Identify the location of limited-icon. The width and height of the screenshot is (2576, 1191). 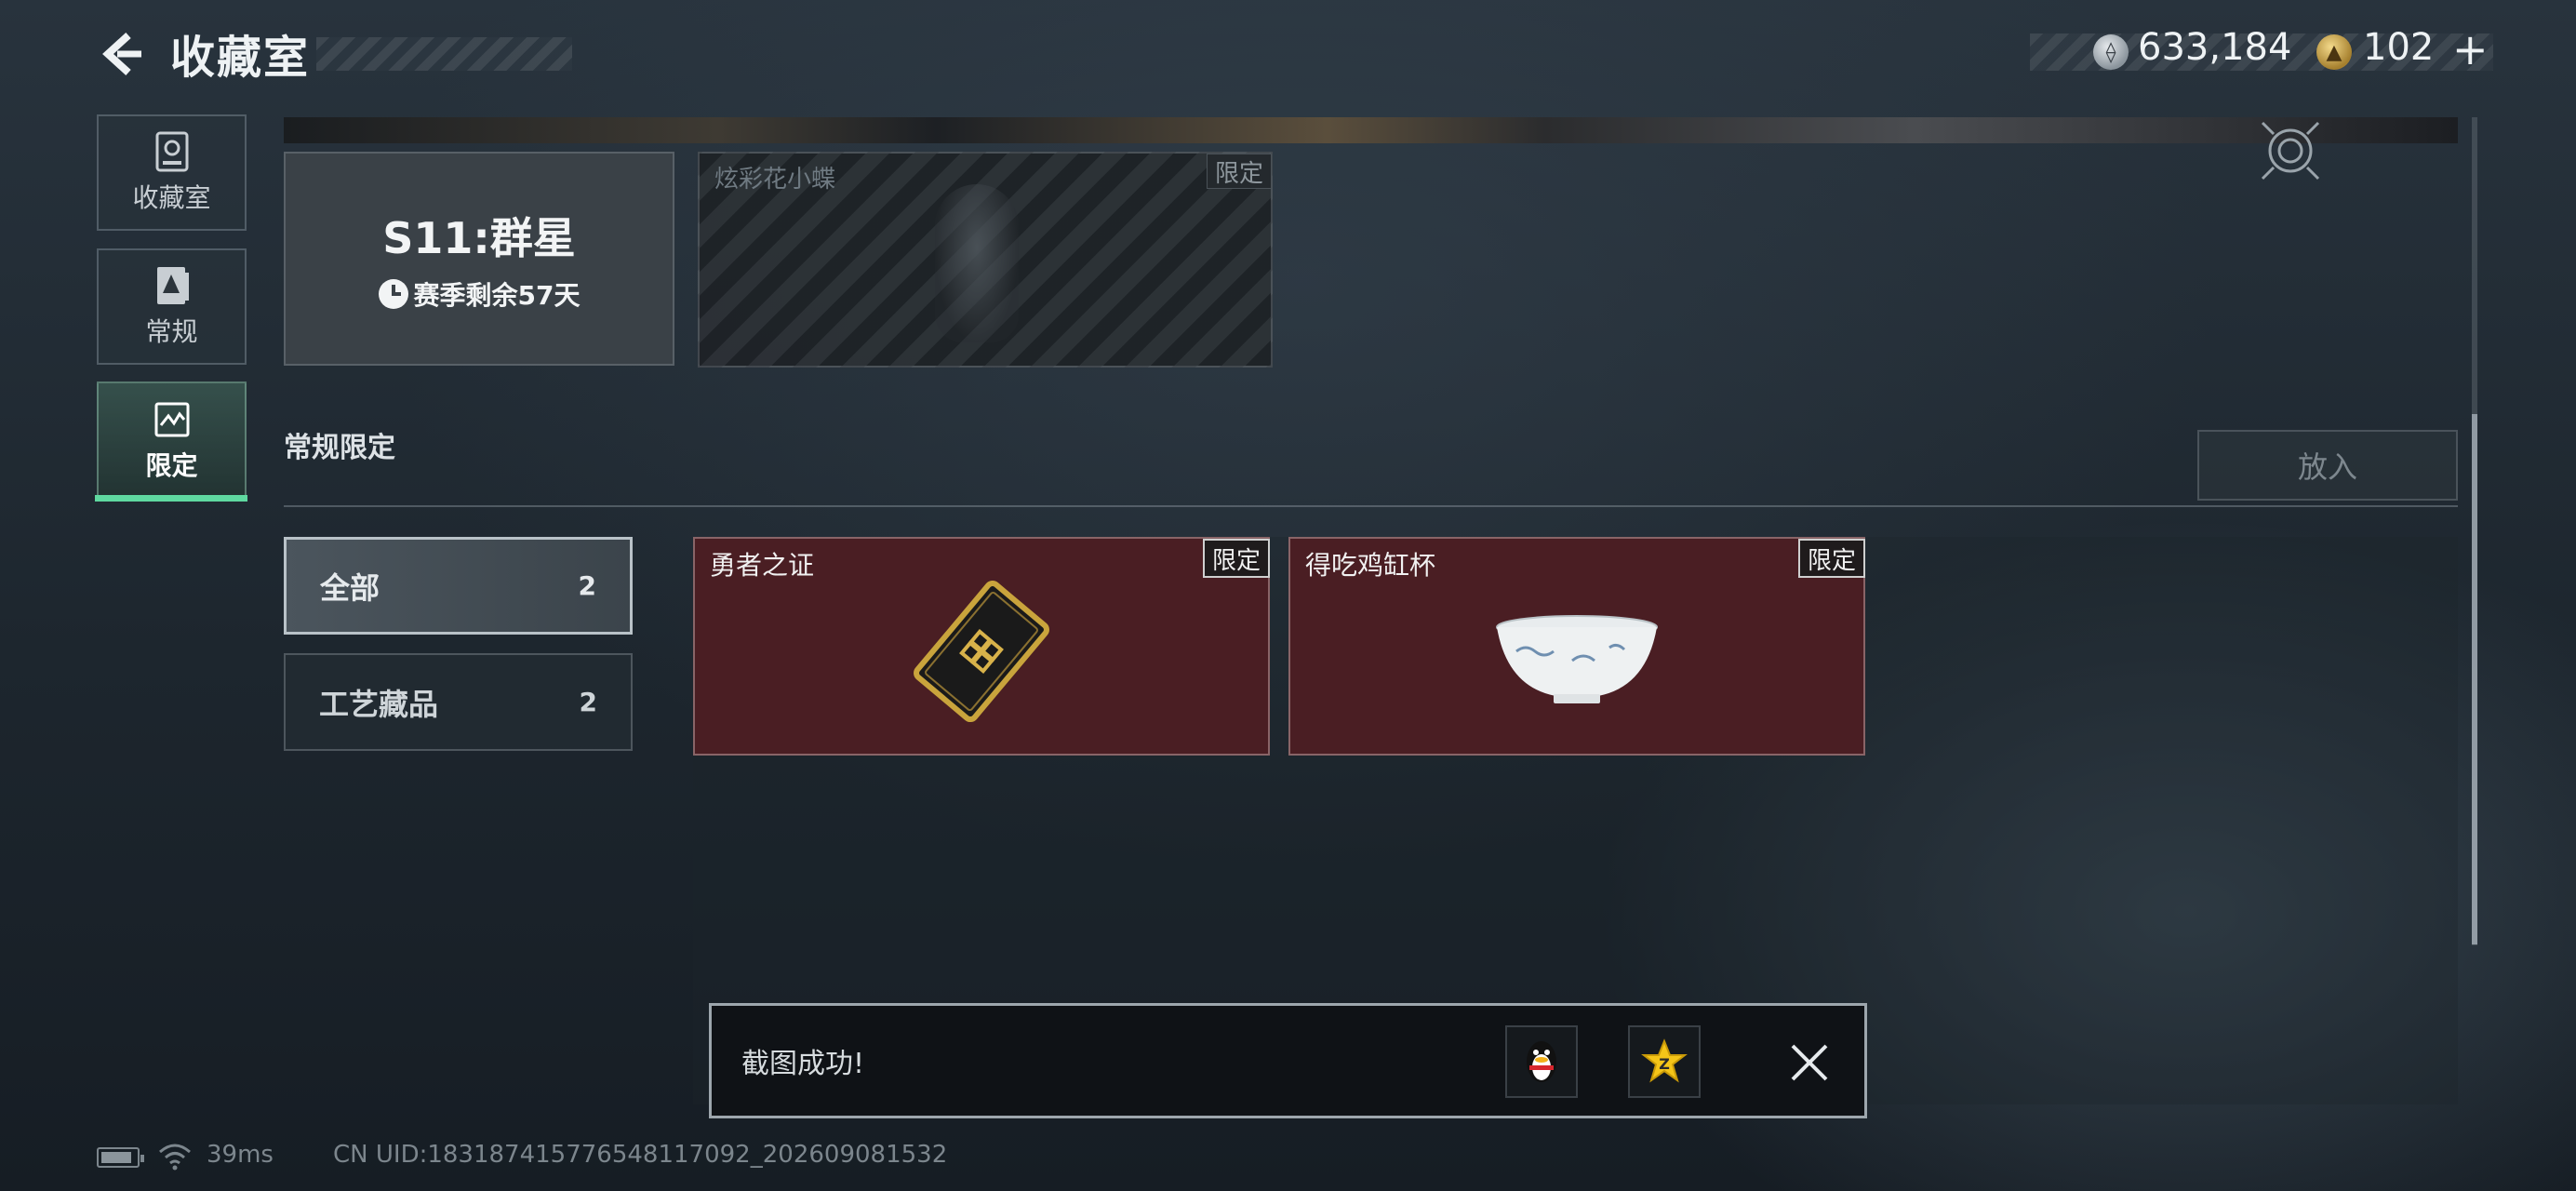
(172, 419).